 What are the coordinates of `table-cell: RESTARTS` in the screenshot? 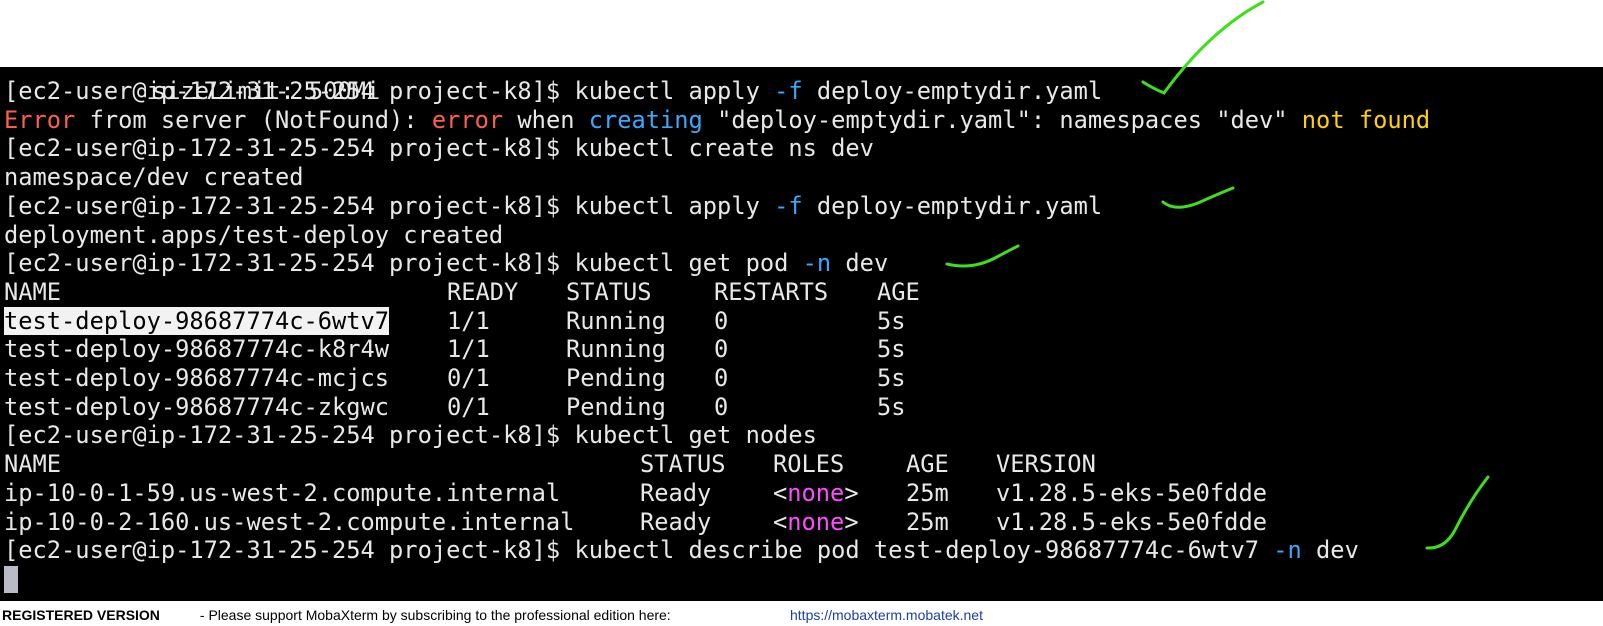 It's located at (771, 291).